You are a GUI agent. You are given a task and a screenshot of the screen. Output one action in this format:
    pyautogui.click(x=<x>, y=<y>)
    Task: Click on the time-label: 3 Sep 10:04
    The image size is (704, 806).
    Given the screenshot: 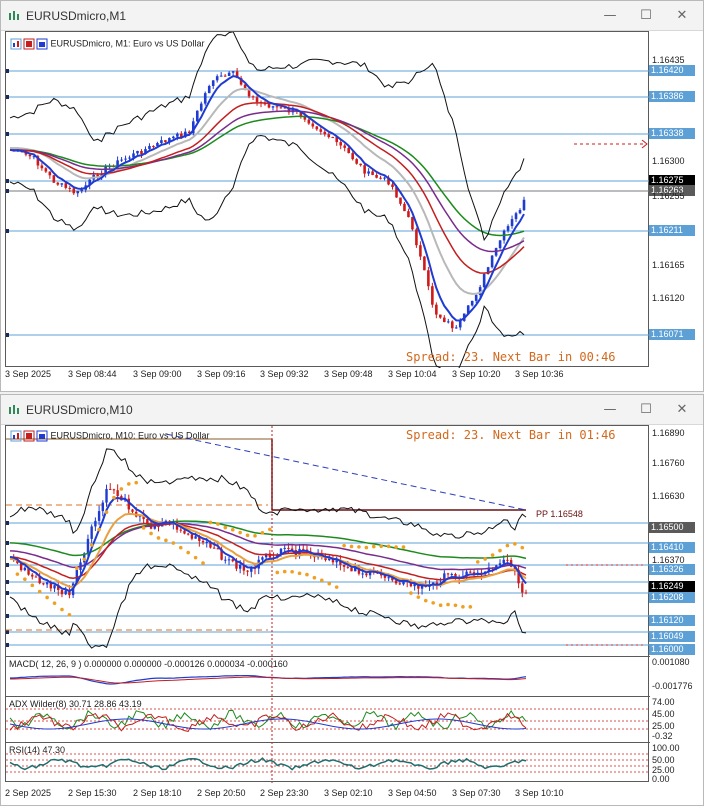 What is the action you would take?
    pyautogui.click(x=412, y=374)
    